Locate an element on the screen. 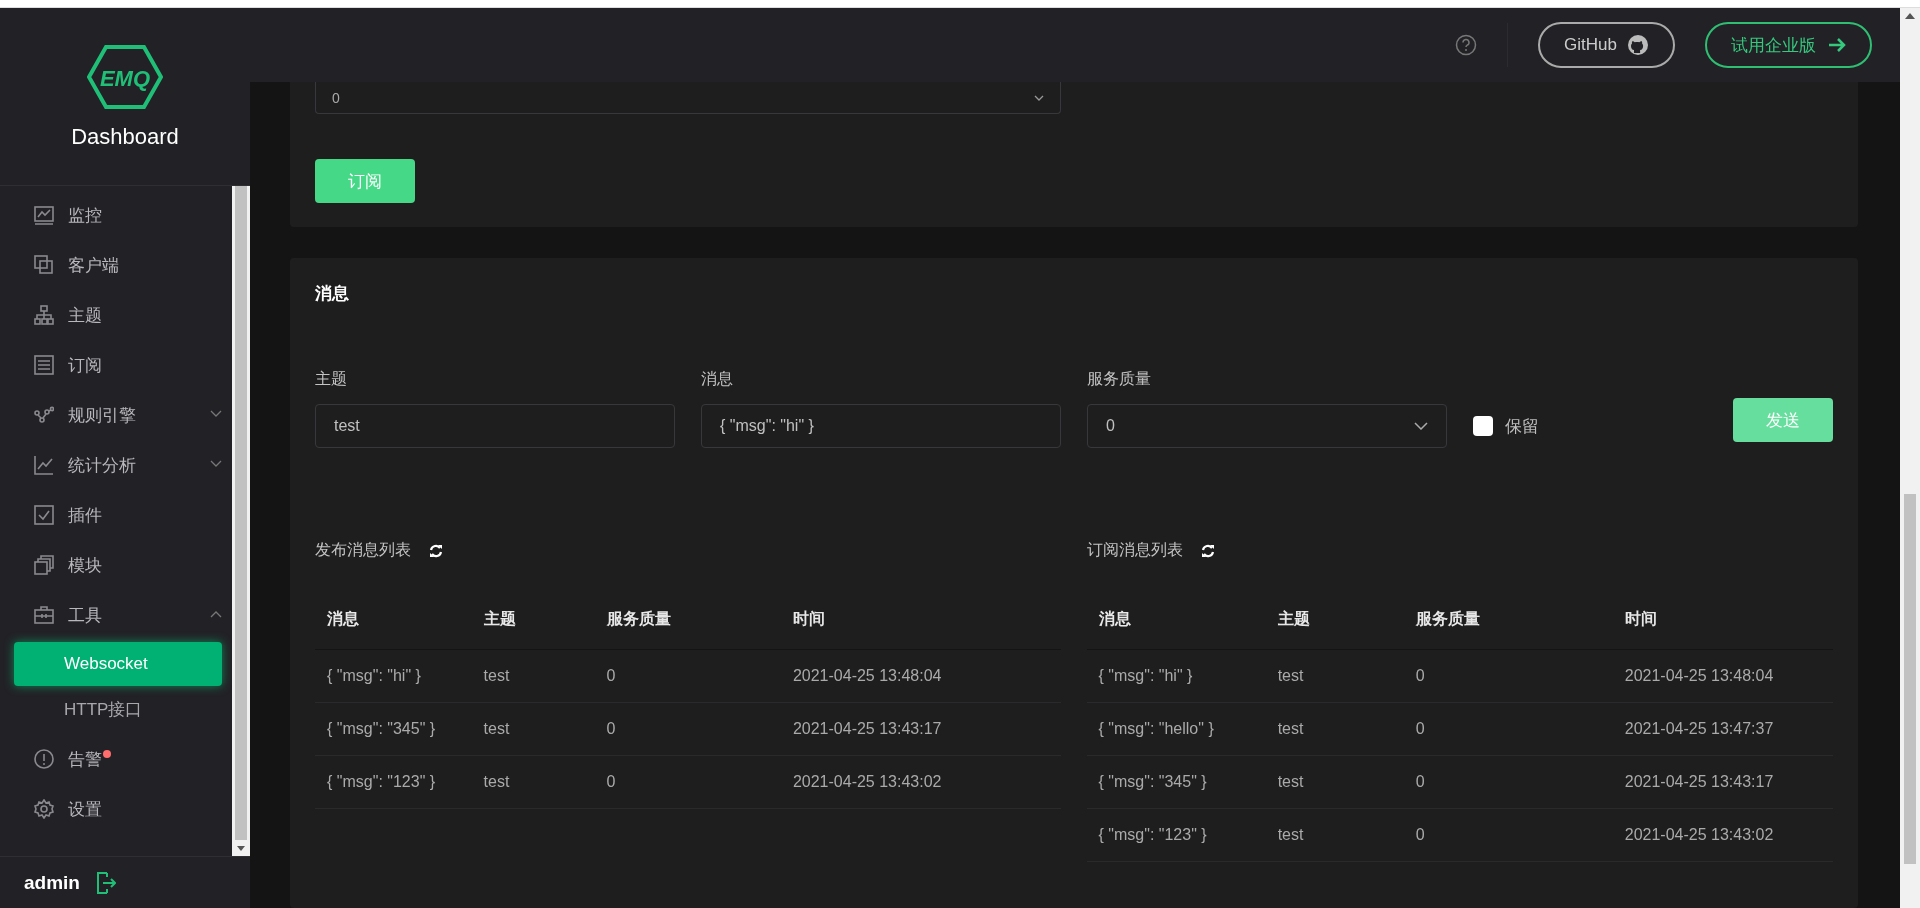  table-cell: 2021-04-25 13:47:37 is located at coordinates (1722, 728).